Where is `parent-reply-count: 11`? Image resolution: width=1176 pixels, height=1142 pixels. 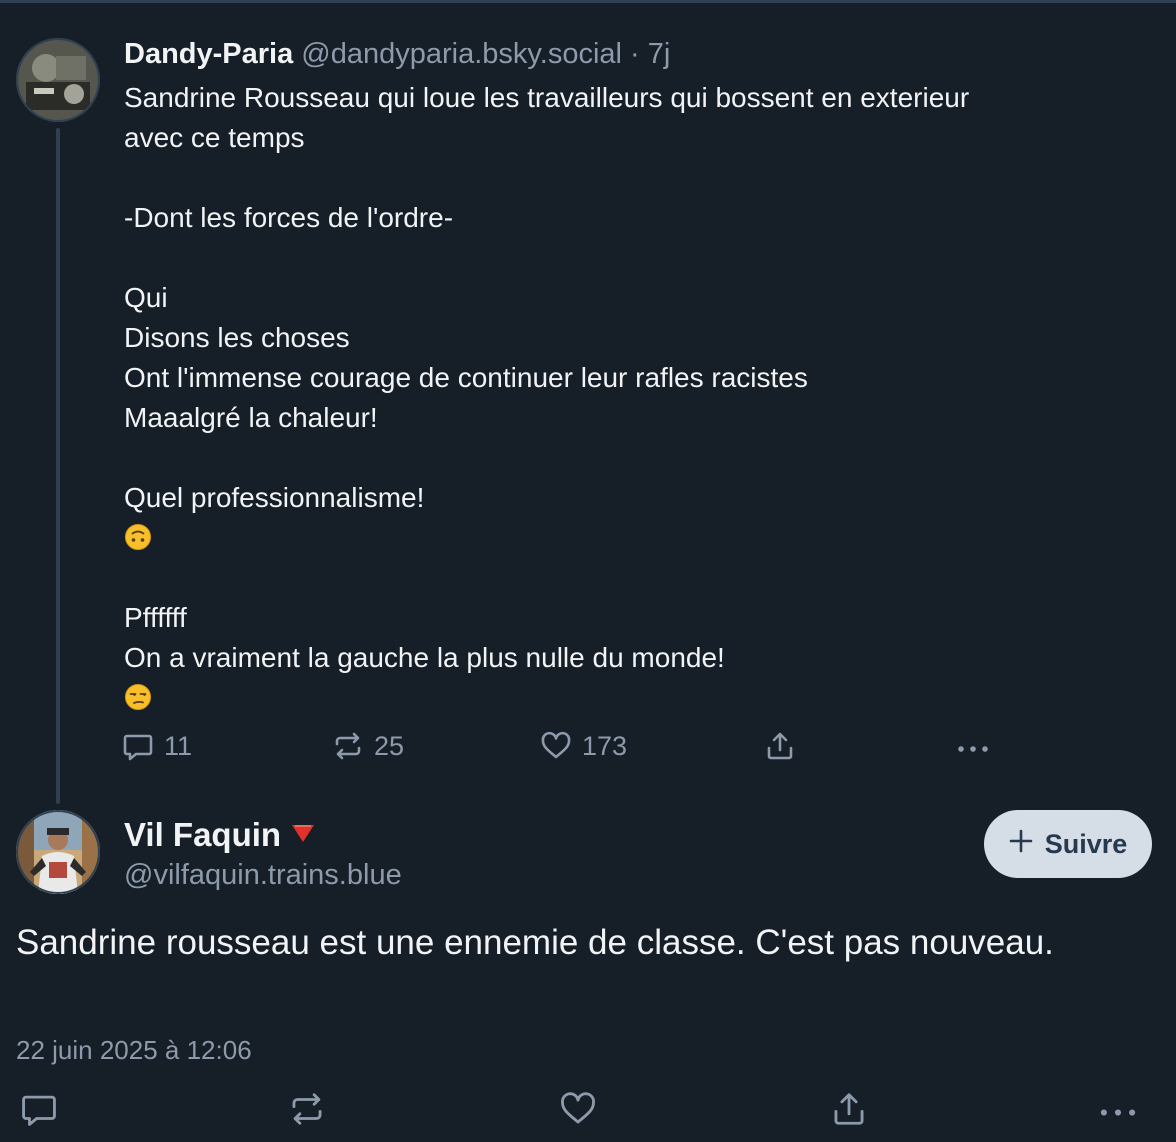
parent-reply-count: 11 is located at coordinates (178, 745).